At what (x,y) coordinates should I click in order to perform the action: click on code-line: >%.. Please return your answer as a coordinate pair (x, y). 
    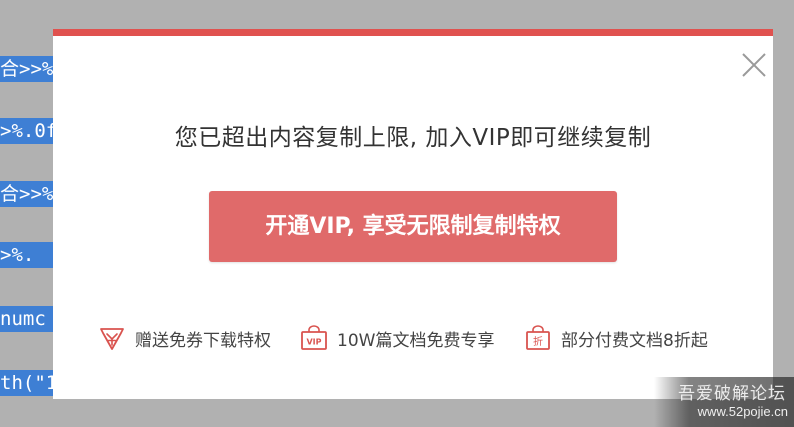
    Looking at the image, I should click on (29, 255).